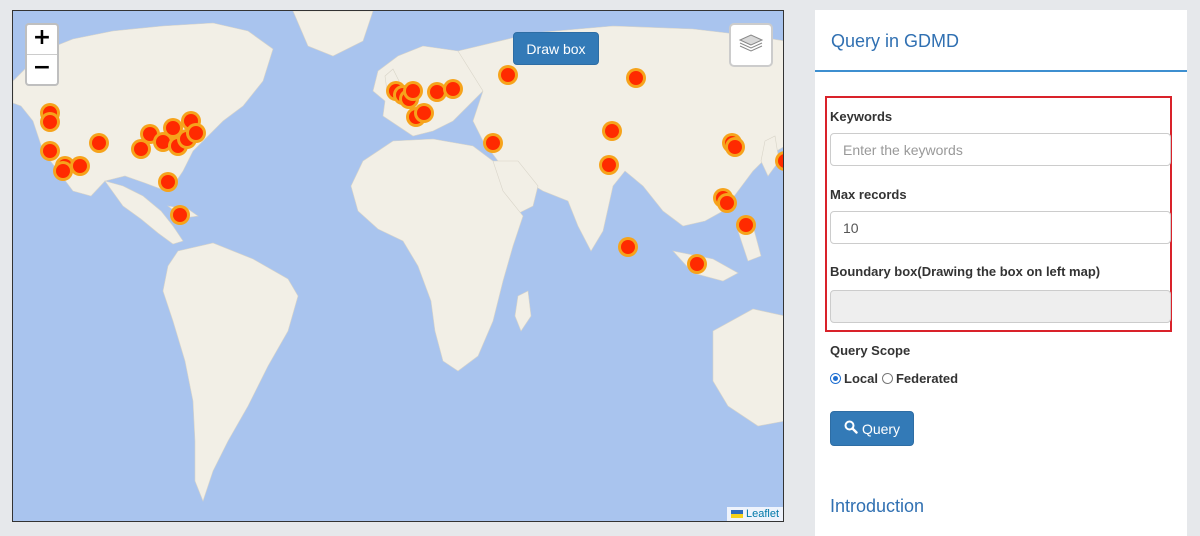 The height and width of the screenshot is (536, 1200). Describe the element at coordinates (861, 116) in the screenshot. I see `keywords-label: Keywords` at that location.